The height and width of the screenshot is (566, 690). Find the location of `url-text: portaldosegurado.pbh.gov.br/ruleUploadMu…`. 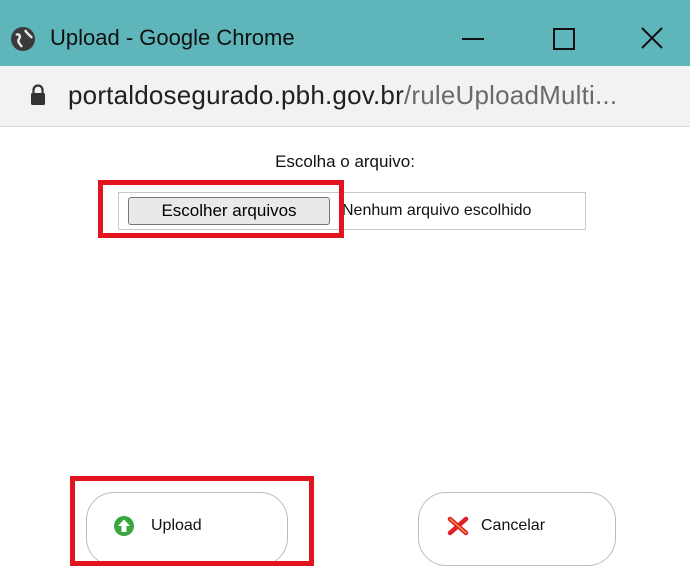

url-text: portaldosegurado.pbh.gov.br/ruleUploadMu… is located at coordinates (342, 95).